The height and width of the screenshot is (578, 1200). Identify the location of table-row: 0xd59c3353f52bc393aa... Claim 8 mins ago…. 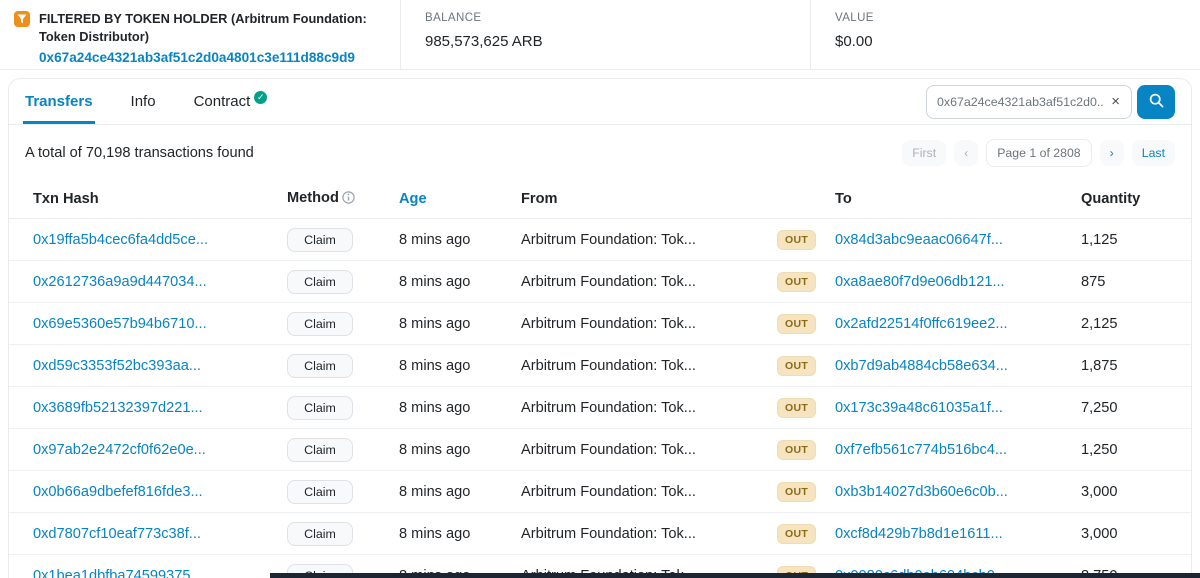
(600, 366).